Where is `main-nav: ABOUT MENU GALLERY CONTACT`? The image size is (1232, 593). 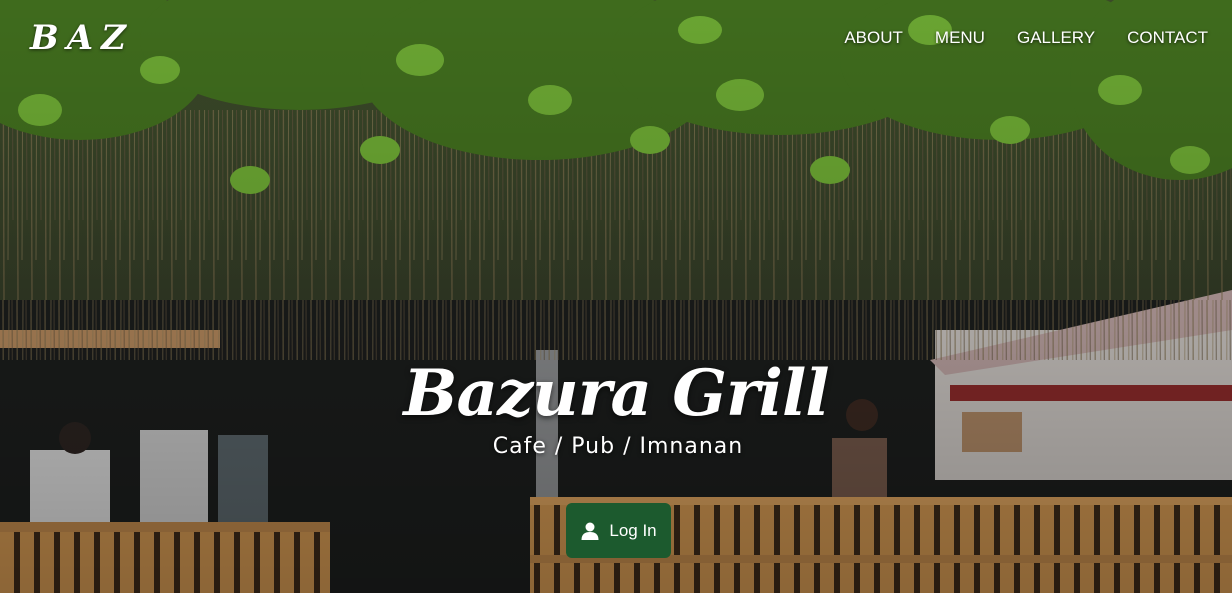
main-nav: ABOUT MENU GALLERY CONTACT is located at coordinates (1026, 38).